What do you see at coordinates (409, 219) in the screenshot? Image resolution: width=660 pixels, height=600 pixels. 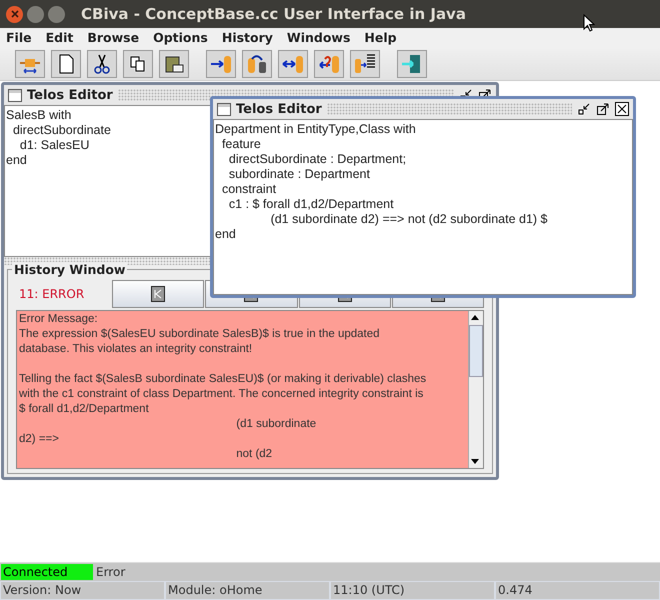 I see `code-line: (d1 subordinate d2) ==> not (d2 subordinate d1) $` at bounding box center [409, 219].